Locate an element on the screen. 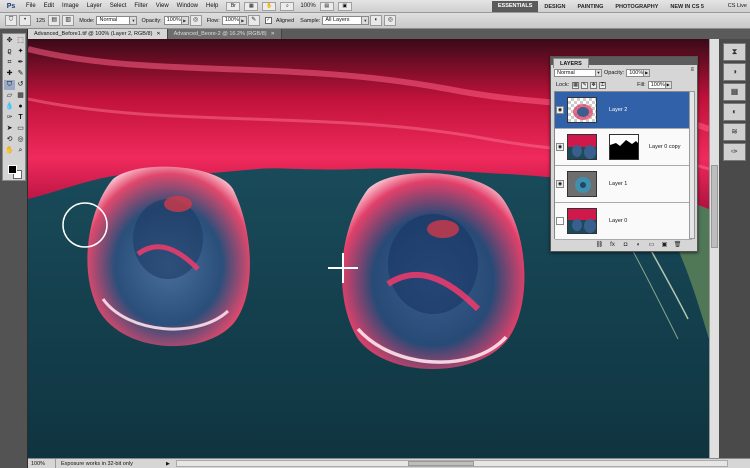 This screenshot has width=750, height=468. layer-mask-thumbnail is located at coordinates (624, 147).